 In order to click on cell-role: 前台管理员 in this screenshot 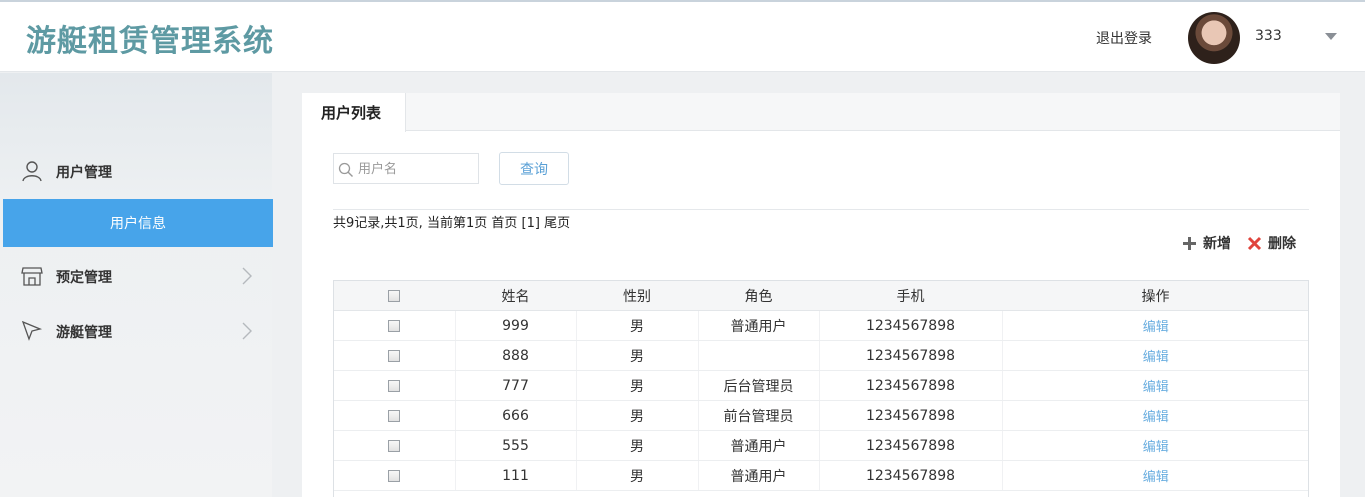, I will do `click(758, 415)`.